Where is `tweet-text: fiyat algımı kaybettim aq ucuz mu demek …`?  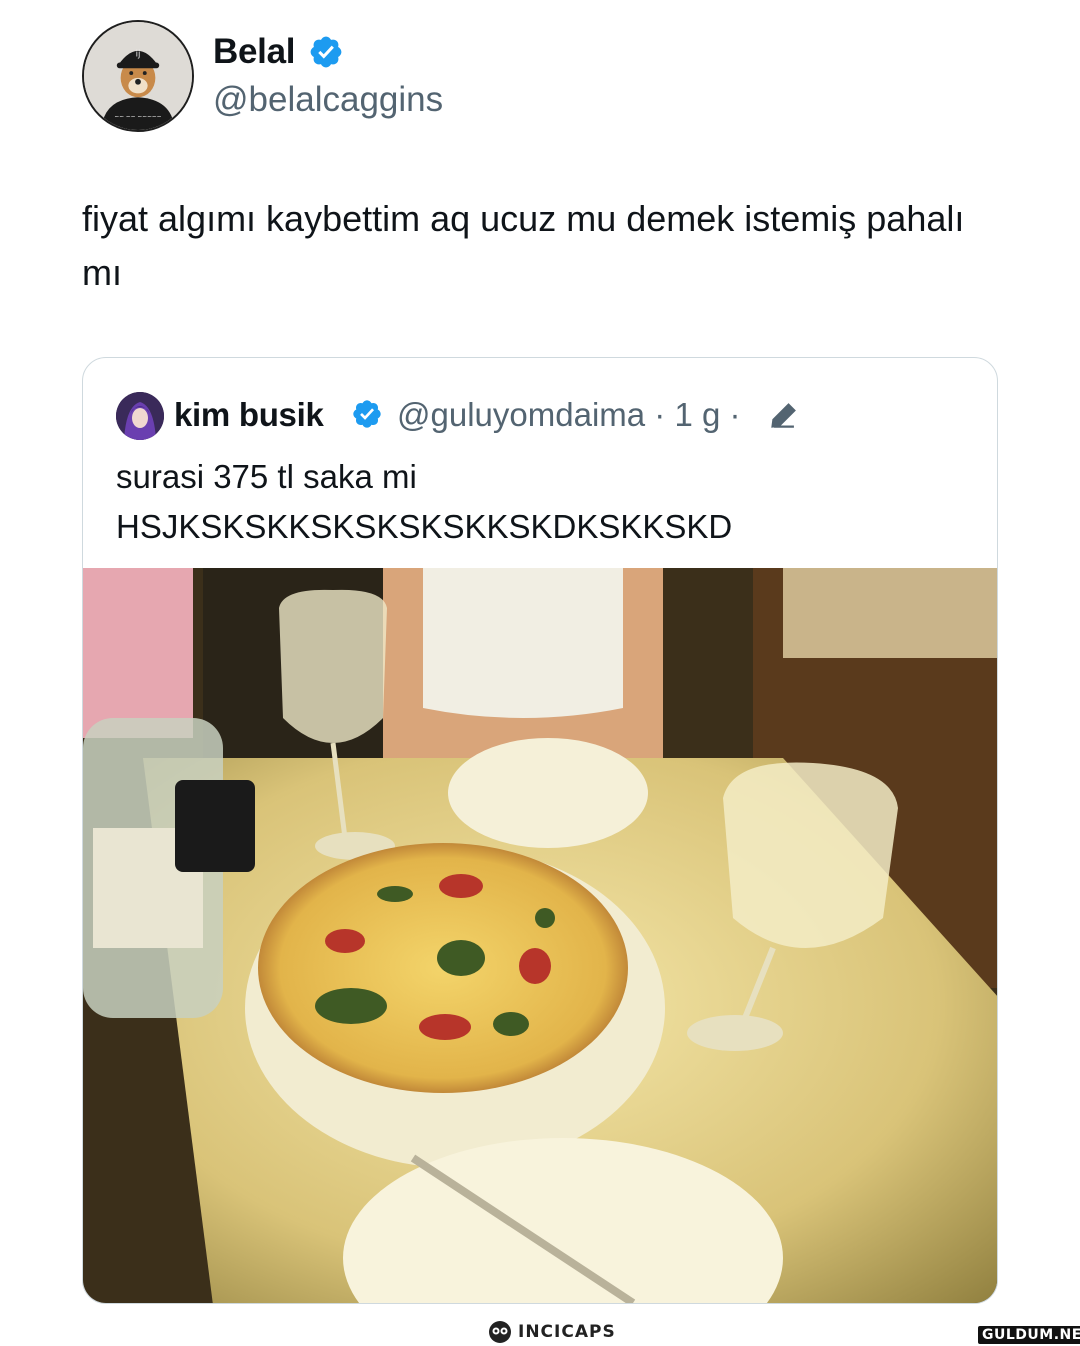 tweet-text: fiyat algımı kaybettim aq ucuz mu demek … is located at coordinates (523, 245).